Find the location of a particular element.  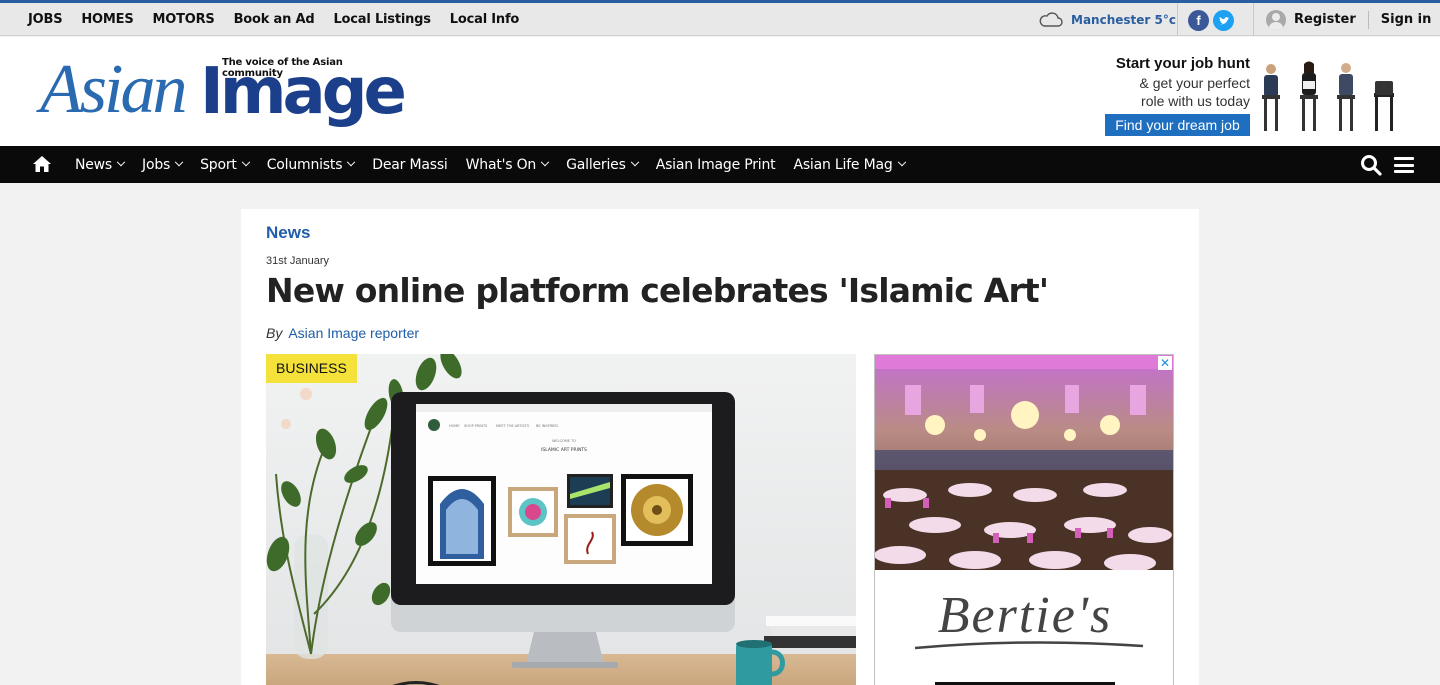

job-ad-line-2: & get your perfect is located at coordinates (1194, 83).